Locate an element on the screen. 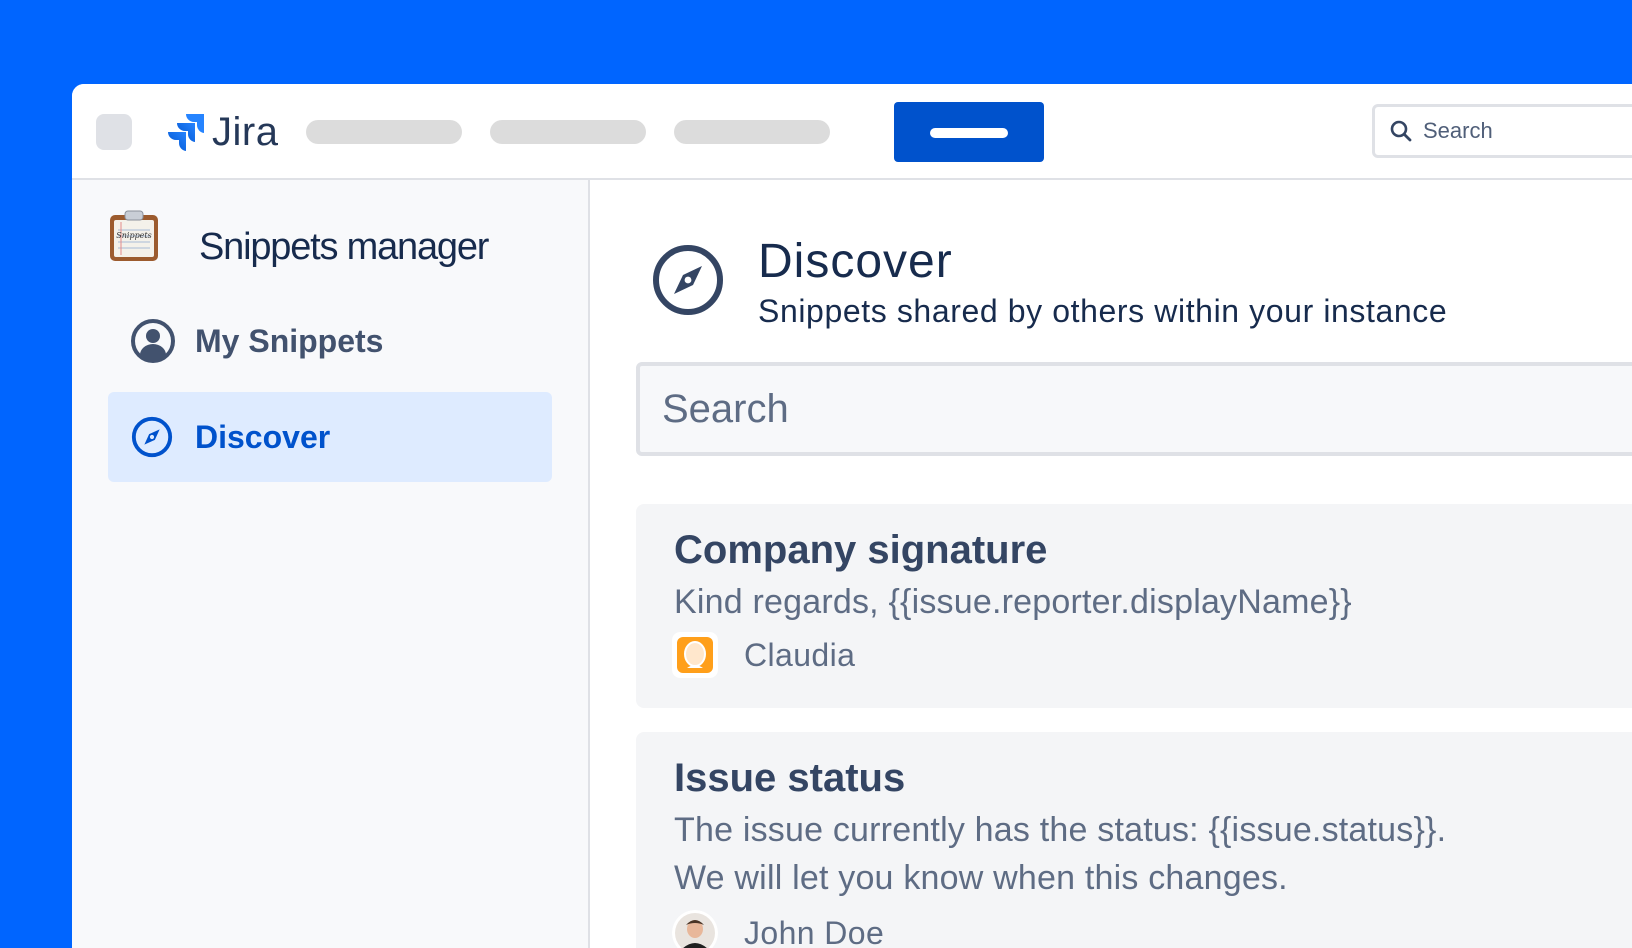 The height and width of the screenshot is (948, 1632). create-button is located at coordinates (969, 132).